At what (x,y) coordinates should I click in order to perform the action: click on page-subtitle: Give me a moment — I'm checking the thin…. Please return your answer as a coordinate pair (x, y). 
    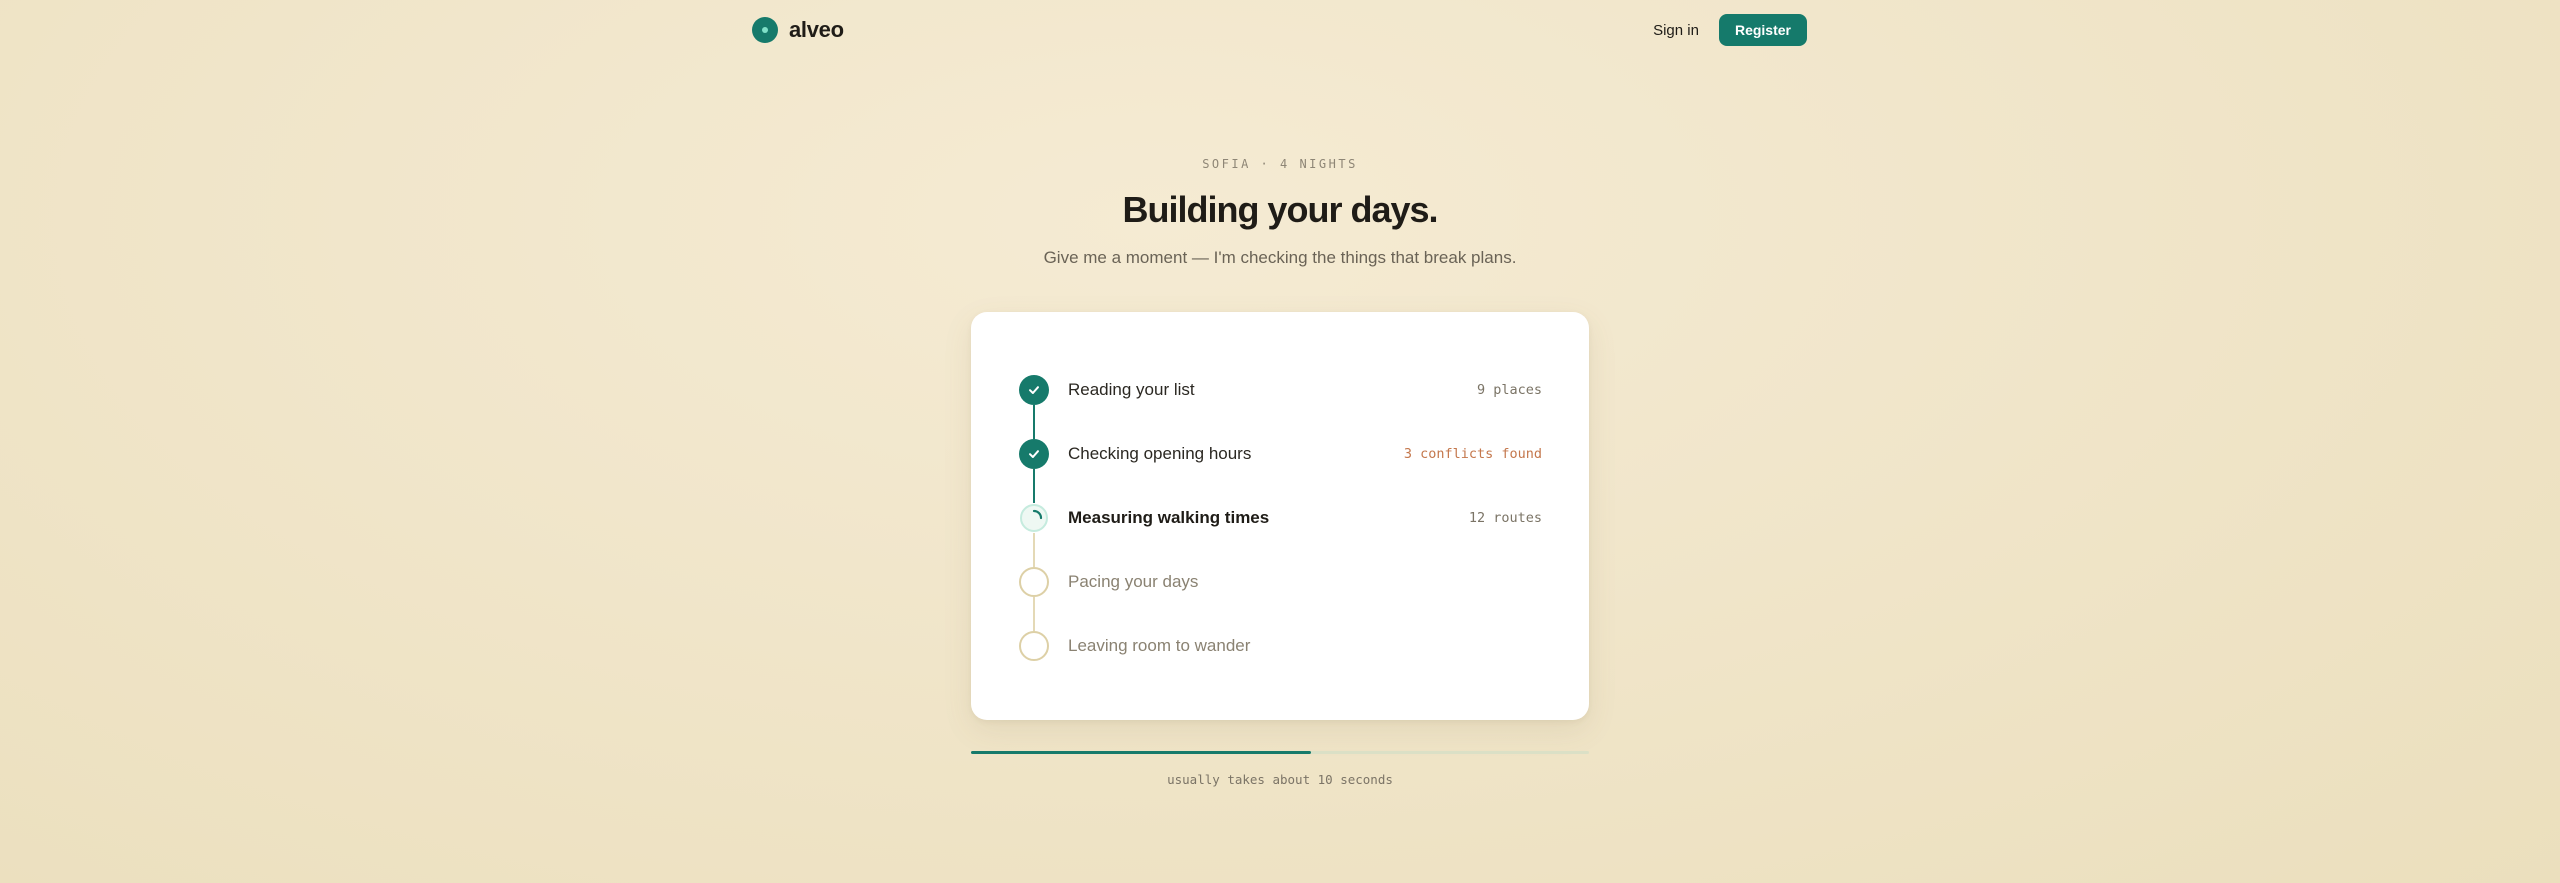
    Looking at the image, I should click on (1280, 257).